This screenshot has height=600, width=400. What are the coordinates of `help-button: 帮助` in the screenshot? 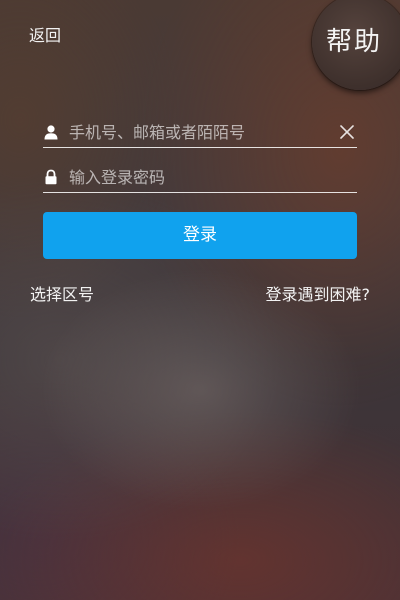 It's located at (356, 45).